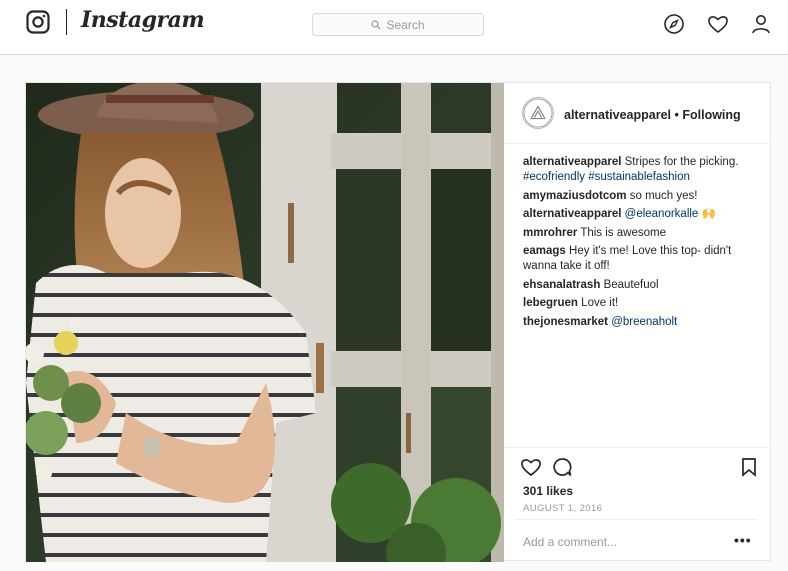 This screenshot has height=571, width=788. What do you see at coordinates (606, 177) in the screenshot?
I see `comment-hashtags: #ecofriendly #sustainablefashion` at bounding box center [606, 177].